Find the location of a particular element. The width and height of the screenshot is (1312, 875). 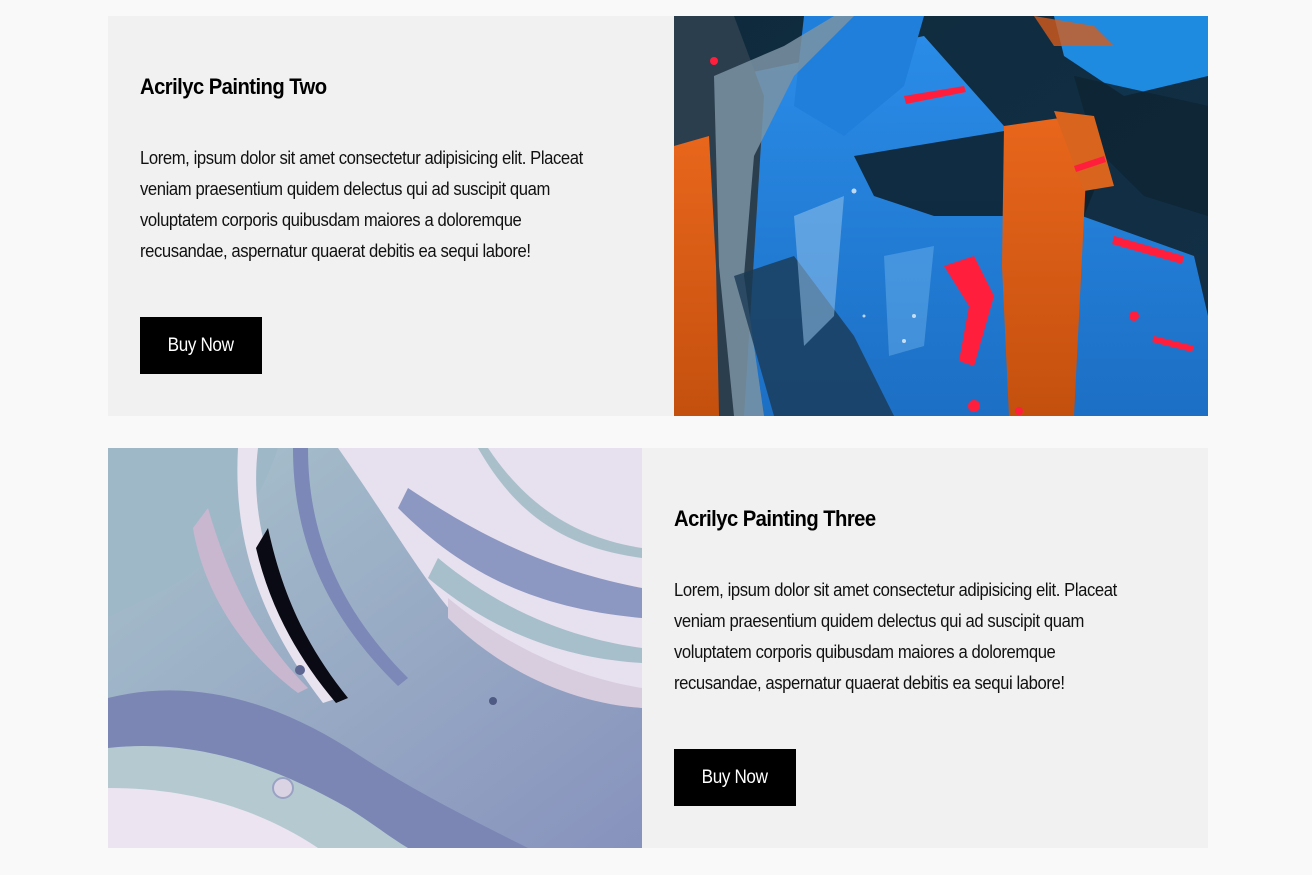

product-title: Acrilyc Painting Two is located at coordinates (233, 86).